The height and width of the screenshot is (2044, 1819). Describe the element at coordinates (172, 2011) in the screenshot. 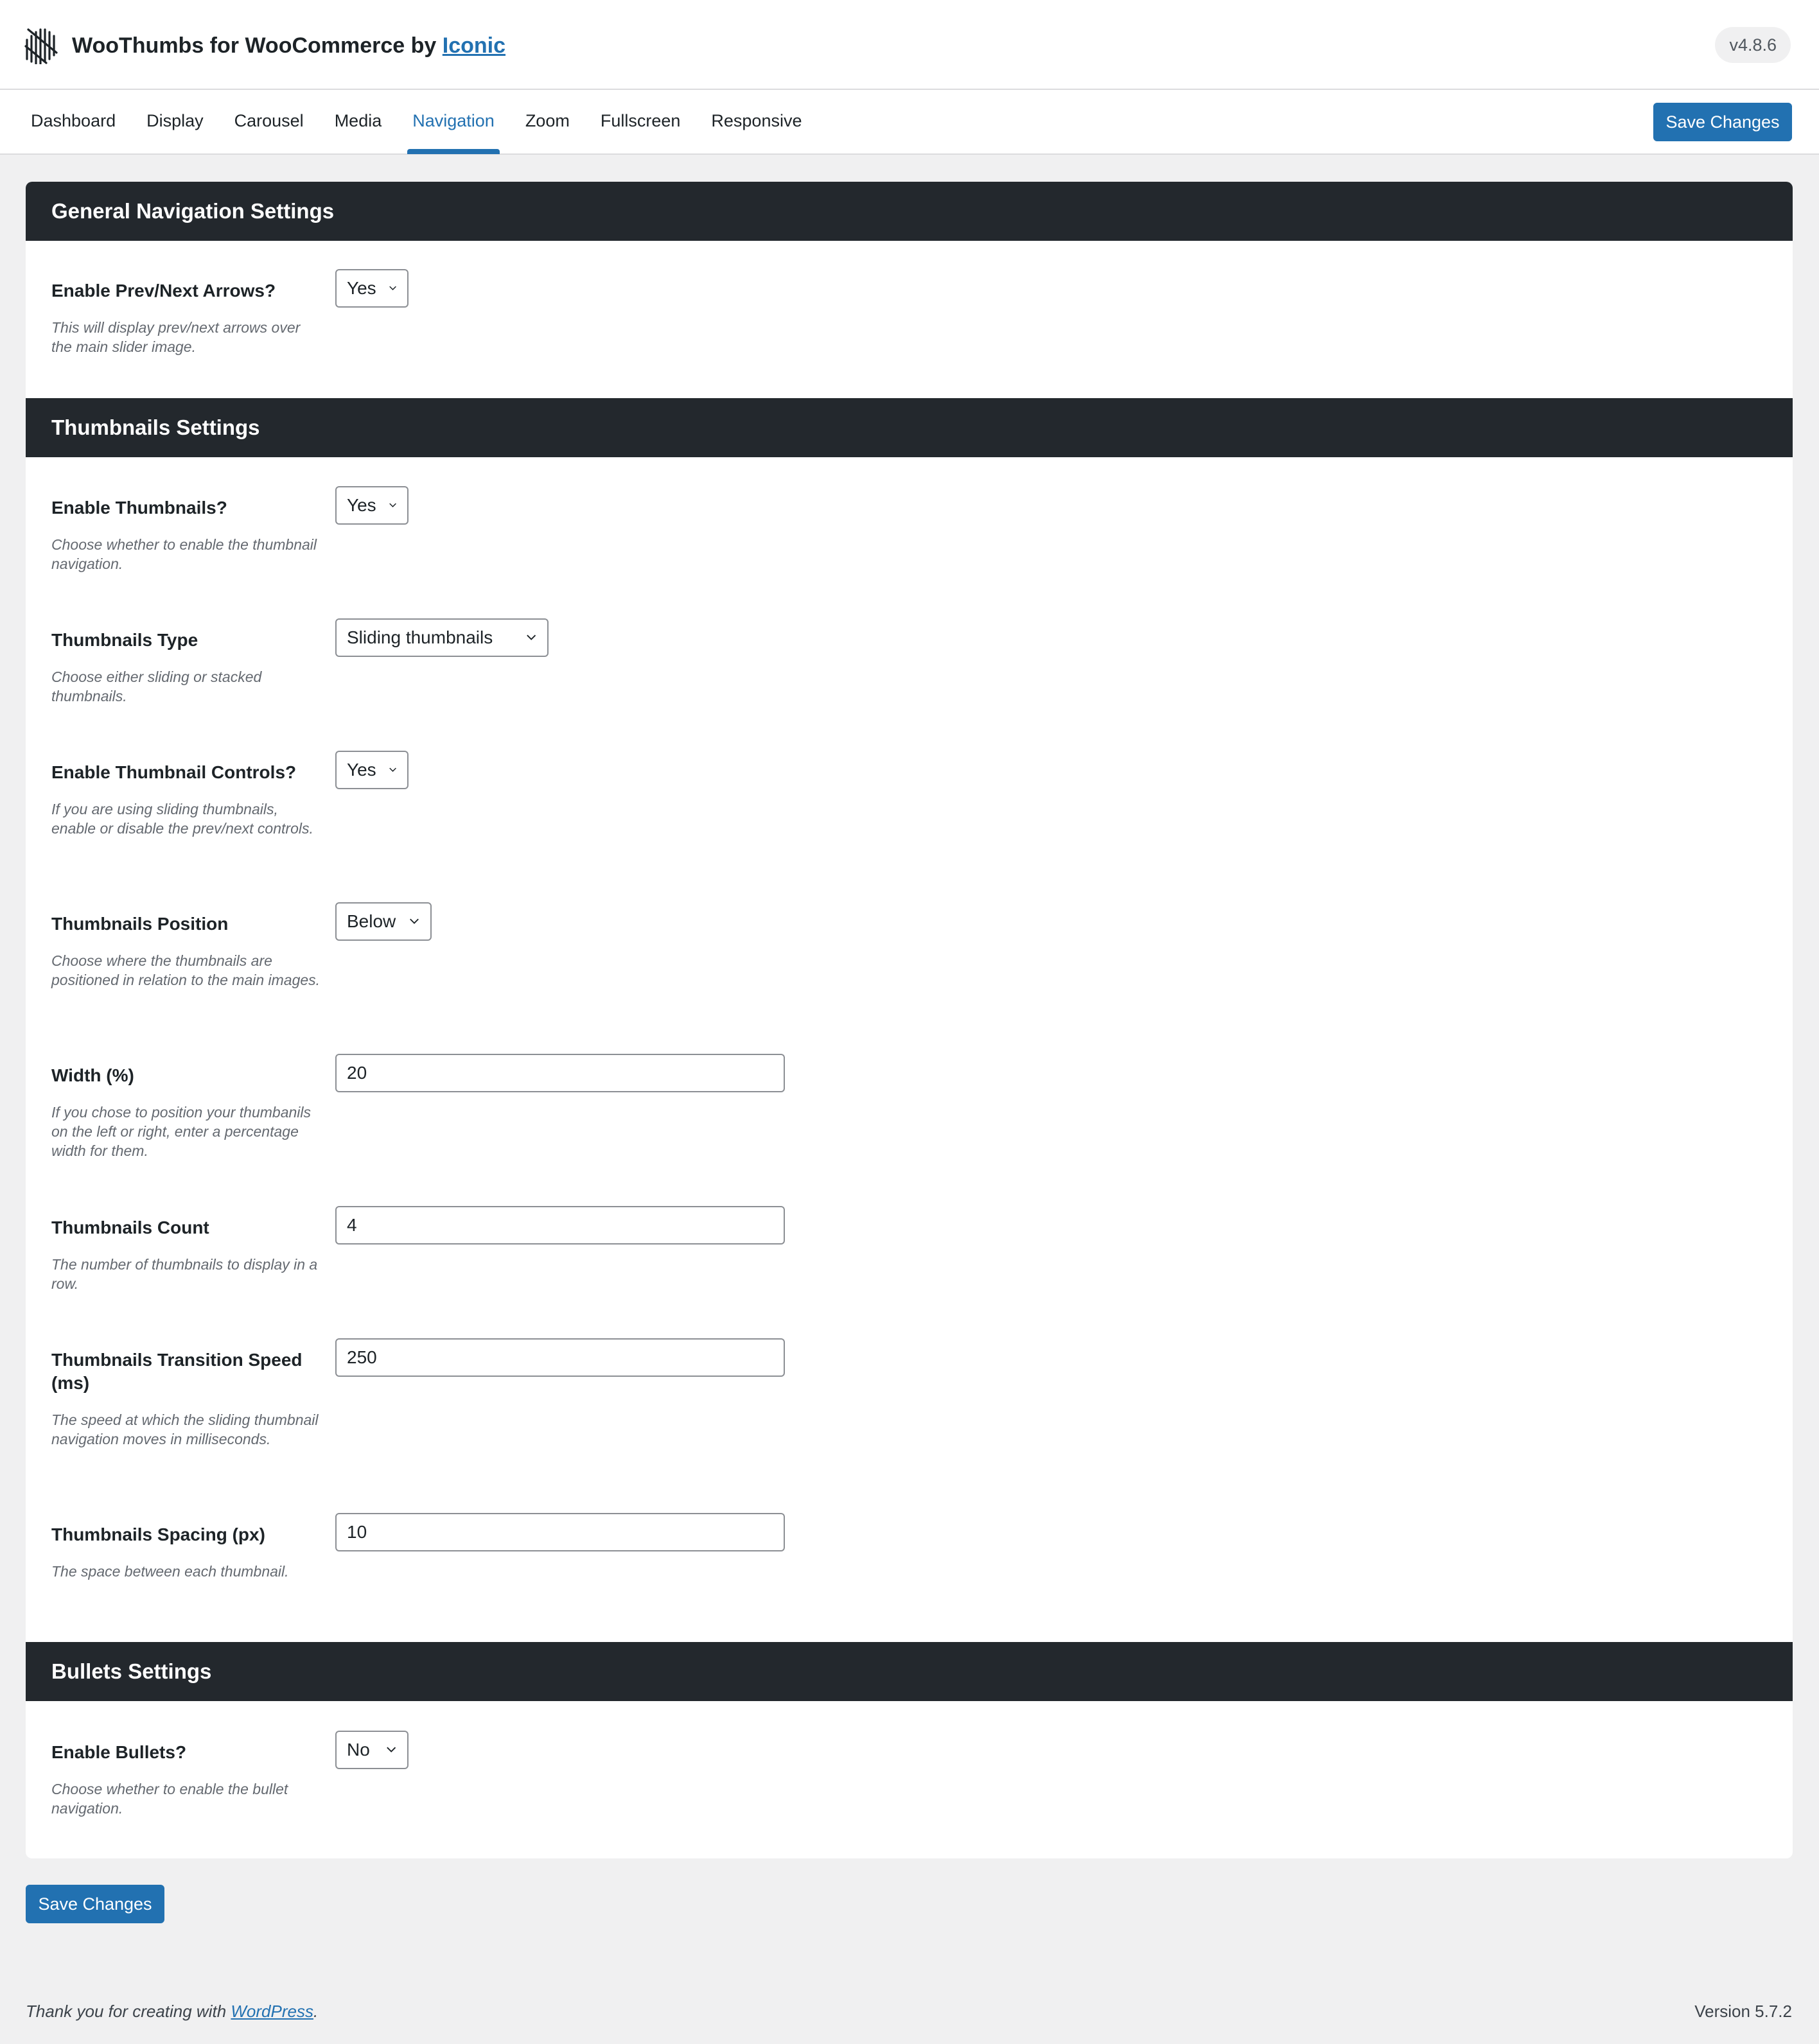

I see `footer-thanks: Thank you for creating with WordPress.` at that location.